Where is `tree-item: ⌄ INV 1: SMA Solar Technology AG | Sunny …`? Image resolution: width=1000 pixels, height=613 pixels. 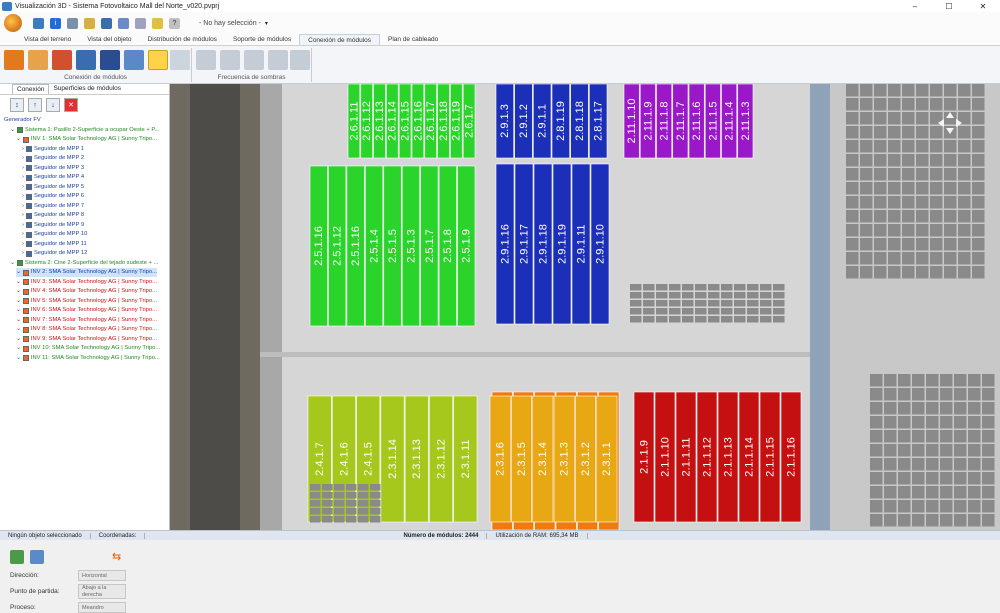 tree-item: ⌄ INV 1: SMA Solar Technology AG | Sunny … is located at coordinates (86, 139).